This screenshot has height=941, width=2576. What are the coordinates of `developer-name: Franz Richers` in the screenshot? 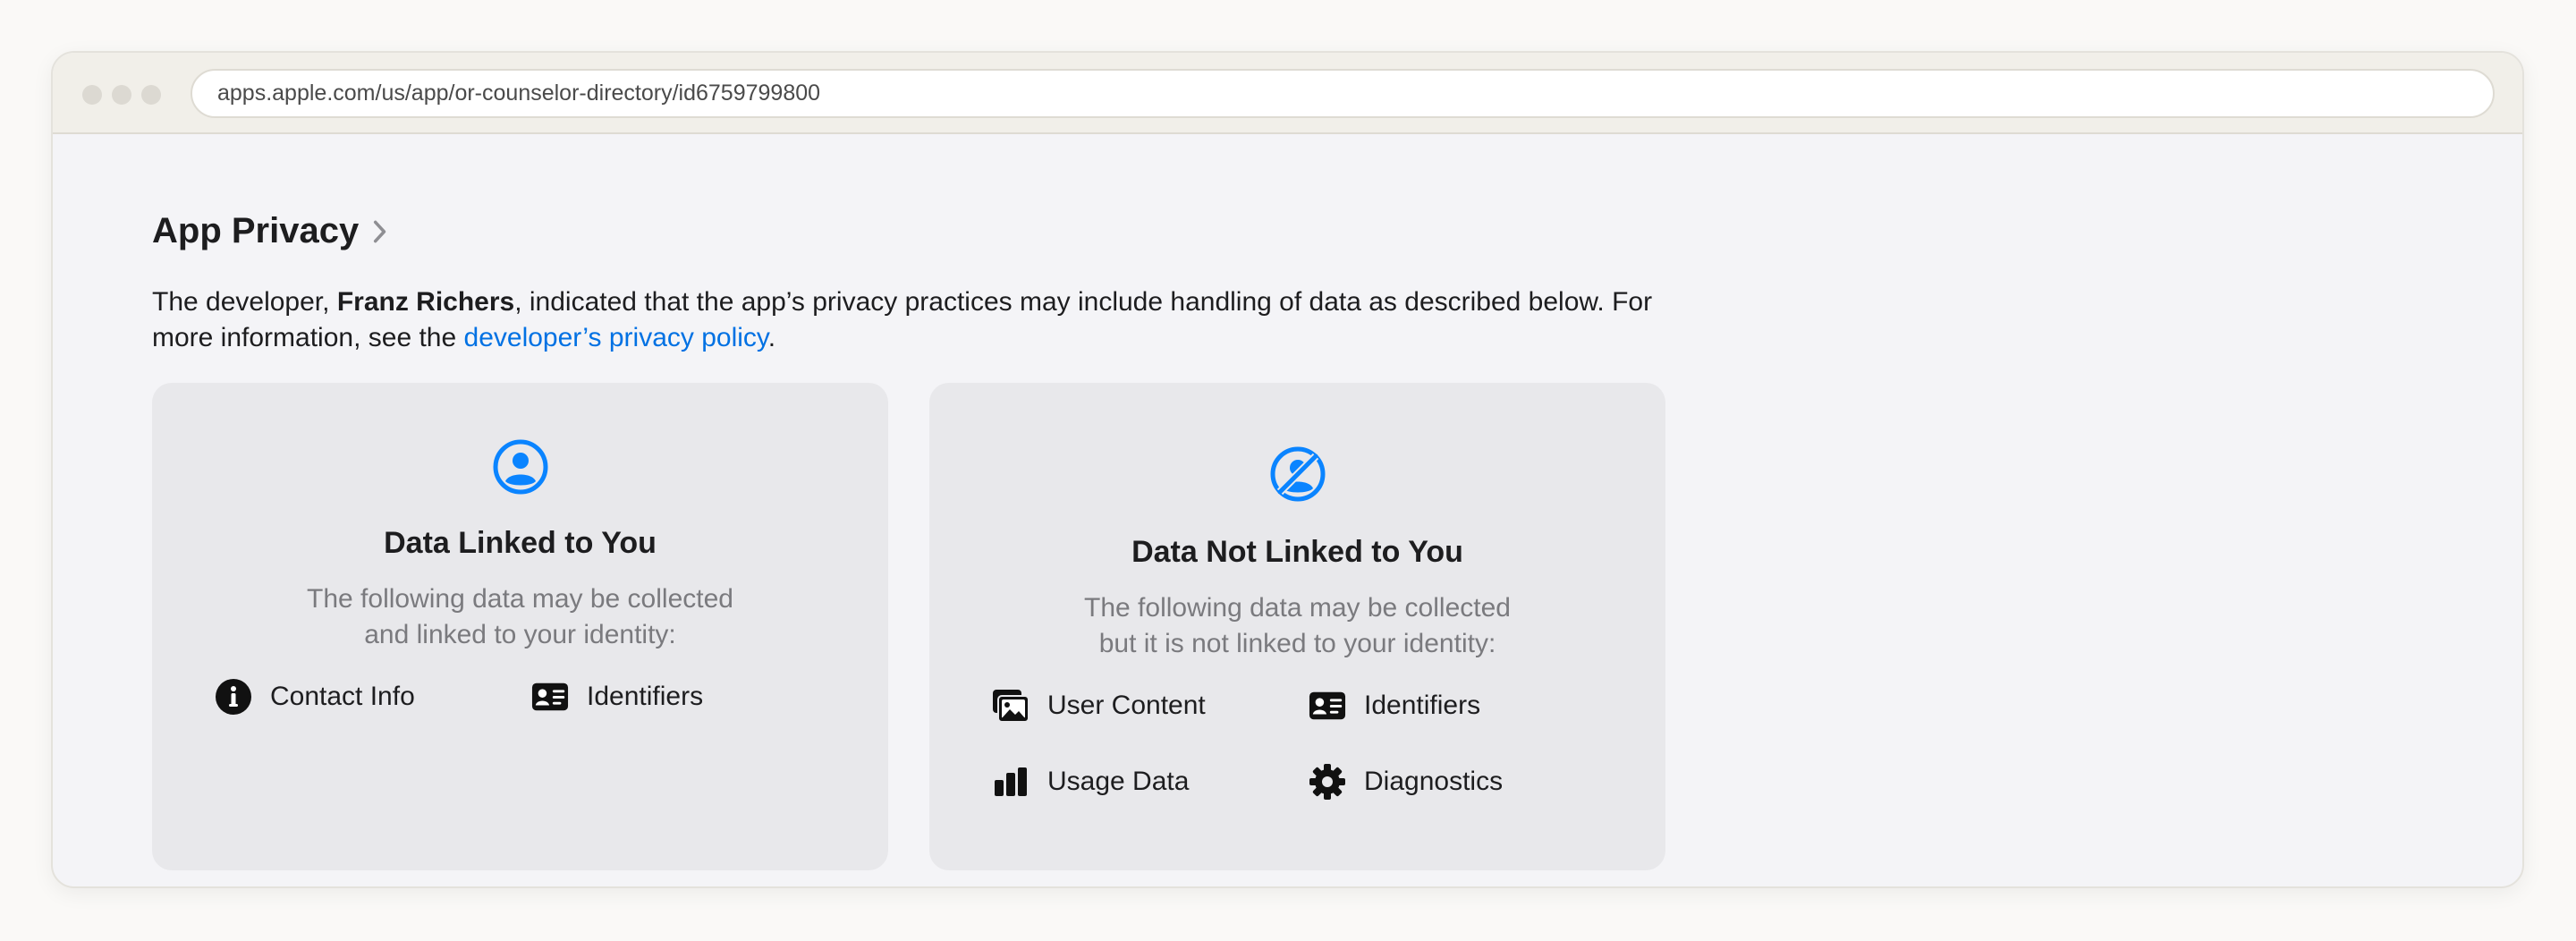 It's located at (425, 302).